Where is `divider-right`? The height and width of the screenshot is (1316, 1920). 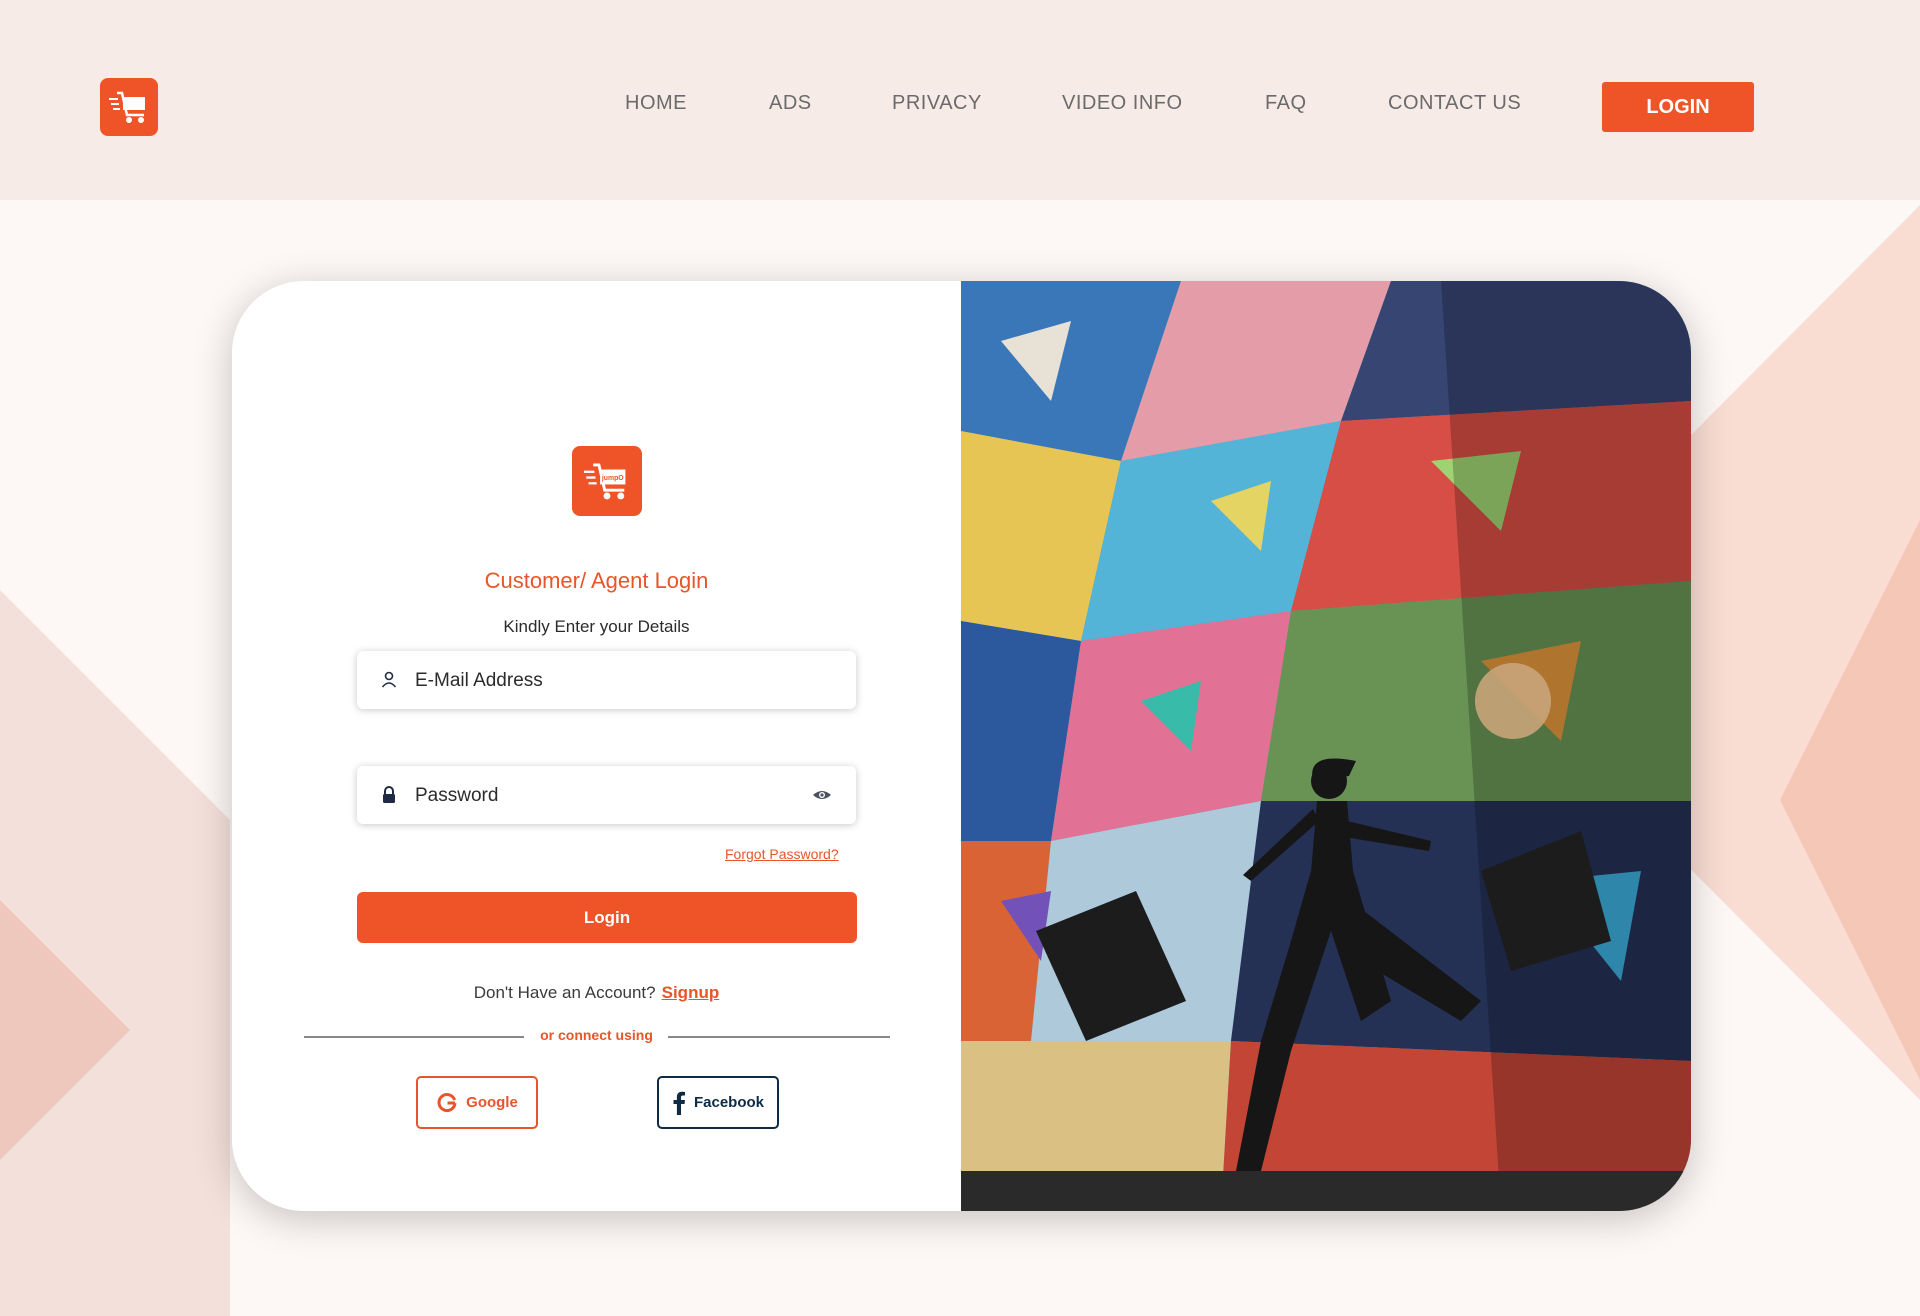 divider-right is located at coordinates (779, 1037).